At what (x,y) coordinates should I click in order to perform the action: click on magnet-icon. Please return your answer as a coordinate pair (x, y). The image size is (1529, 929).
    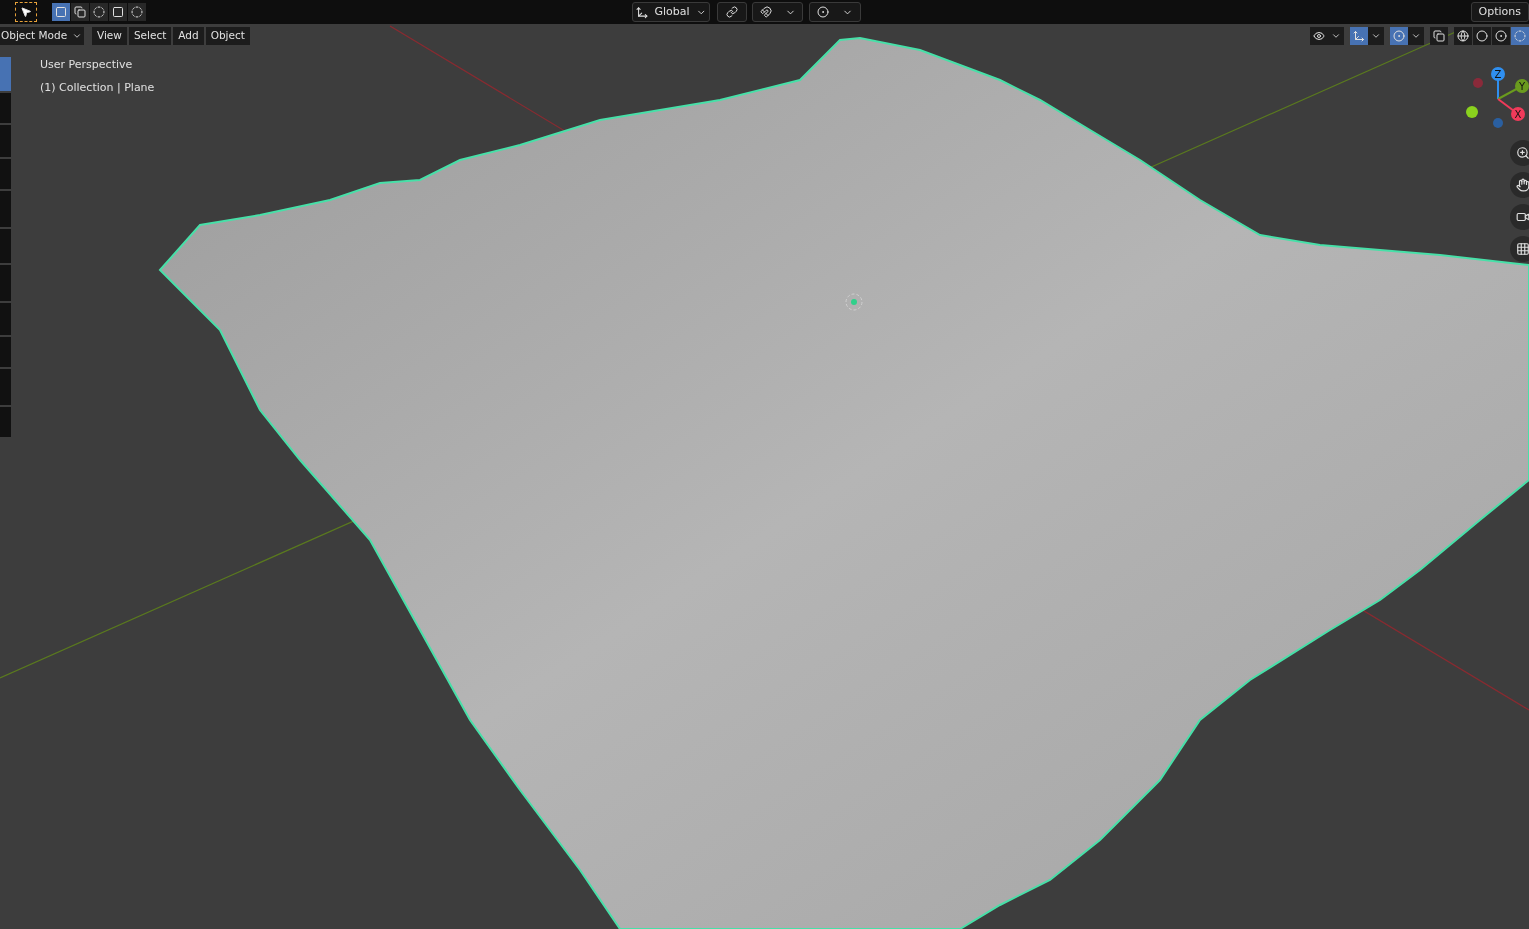
    Looking at the image, I should click on (765, 12).